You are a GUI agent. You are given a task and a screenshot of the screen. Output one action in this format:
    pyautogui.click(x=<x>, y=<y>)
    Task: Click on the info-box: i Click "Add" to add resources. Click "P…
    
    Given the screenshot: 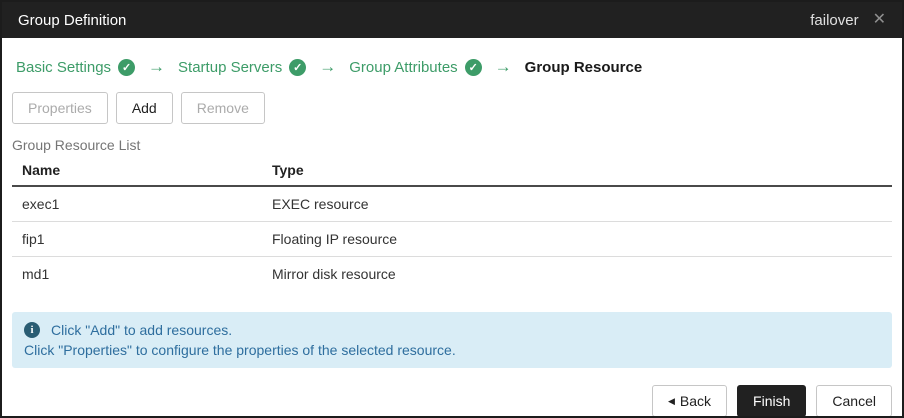 What is the action you would take?
    pyautogui.click(x=452, y=340)
    